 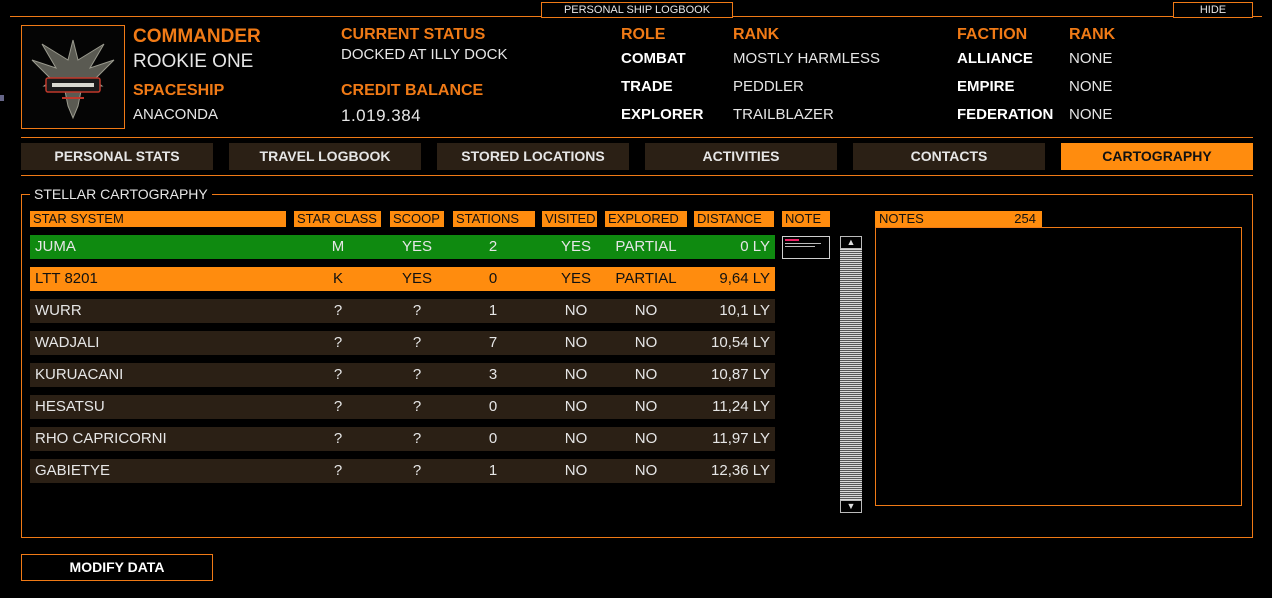 I want to click on panel-title: STELLAR CARTOGRAPHY, so click(x=121, y=194).